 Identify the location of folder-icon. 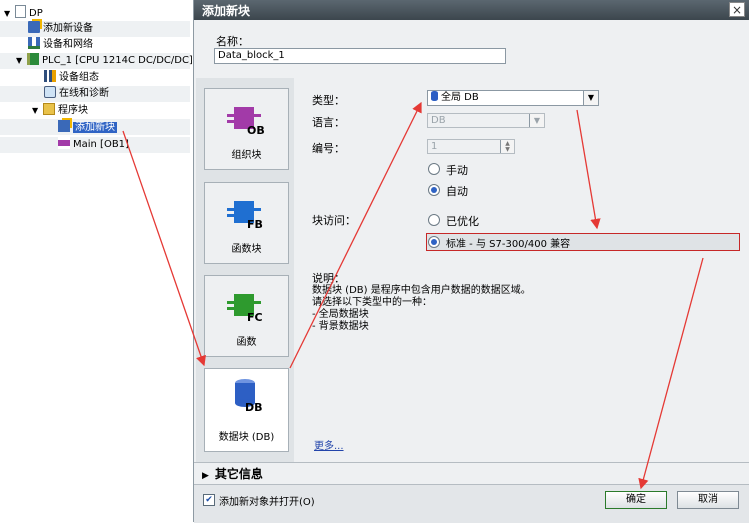
(49, 109).